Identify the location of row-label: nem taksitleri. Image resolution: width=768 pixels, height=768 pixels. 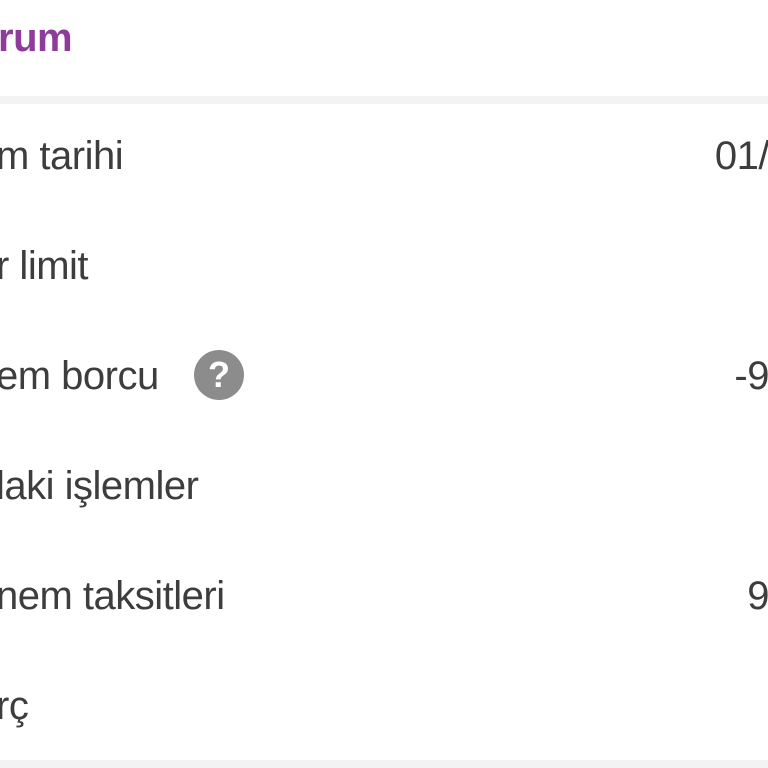
(112, 596).